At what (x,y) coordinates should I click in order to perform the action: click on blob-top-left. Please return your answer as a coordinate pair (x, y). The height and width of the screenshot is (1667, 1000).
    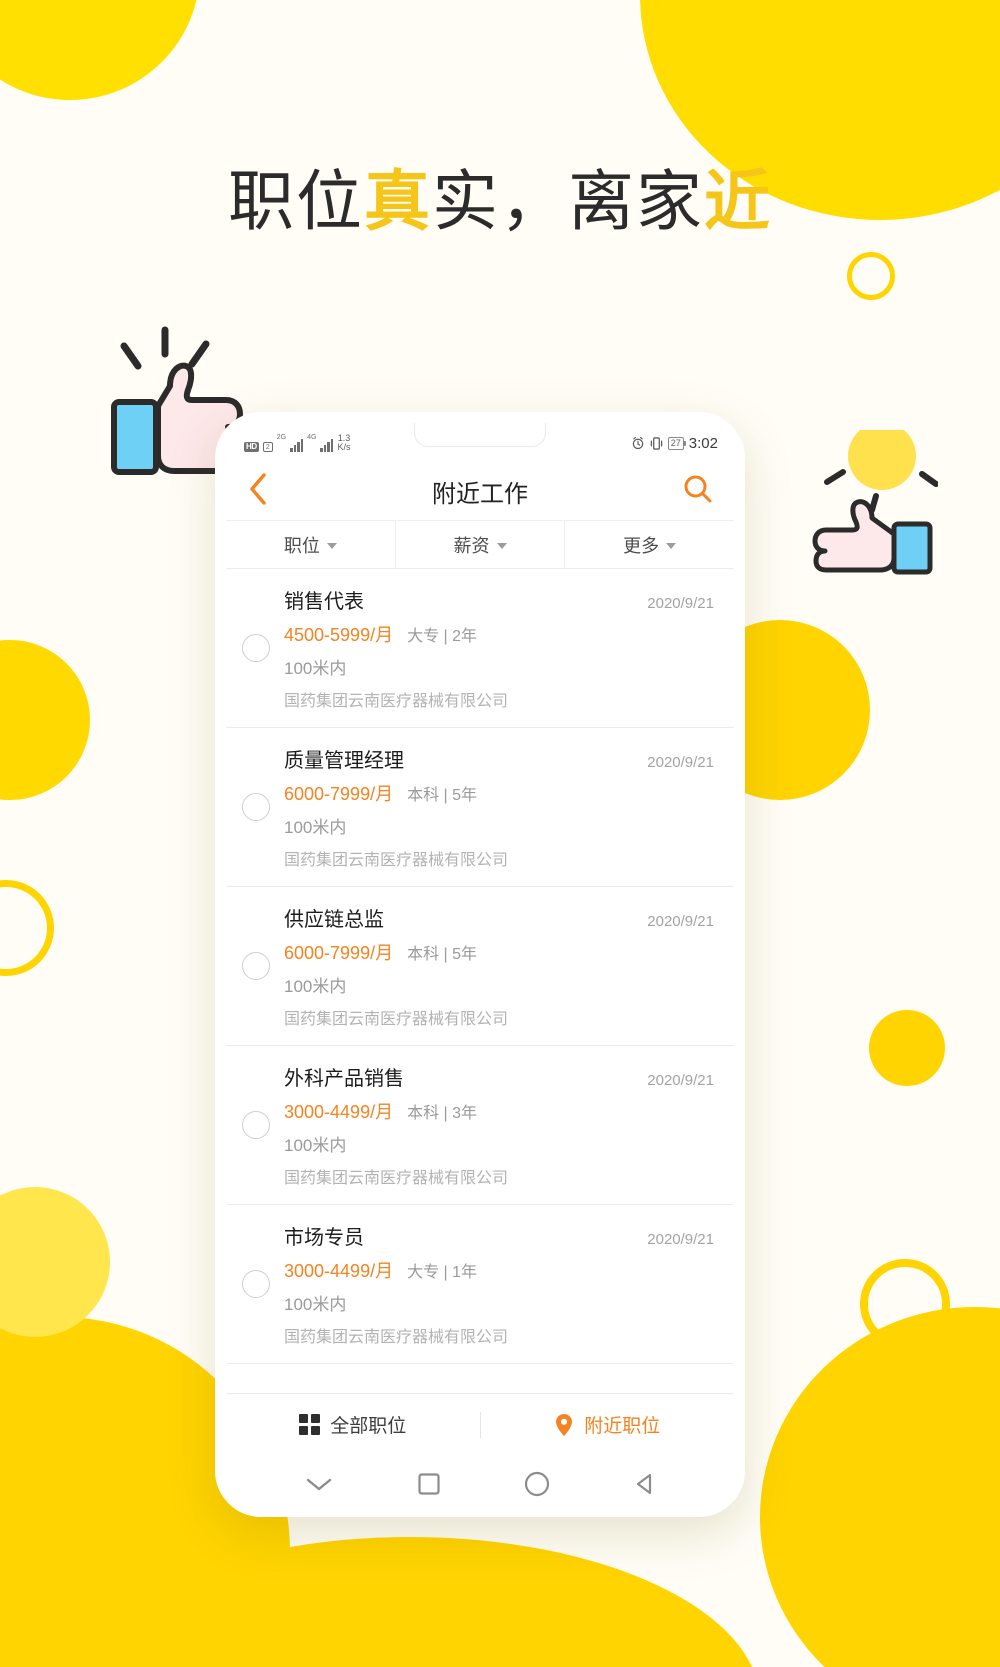
    Looking at the image, I should click on (100, 50).